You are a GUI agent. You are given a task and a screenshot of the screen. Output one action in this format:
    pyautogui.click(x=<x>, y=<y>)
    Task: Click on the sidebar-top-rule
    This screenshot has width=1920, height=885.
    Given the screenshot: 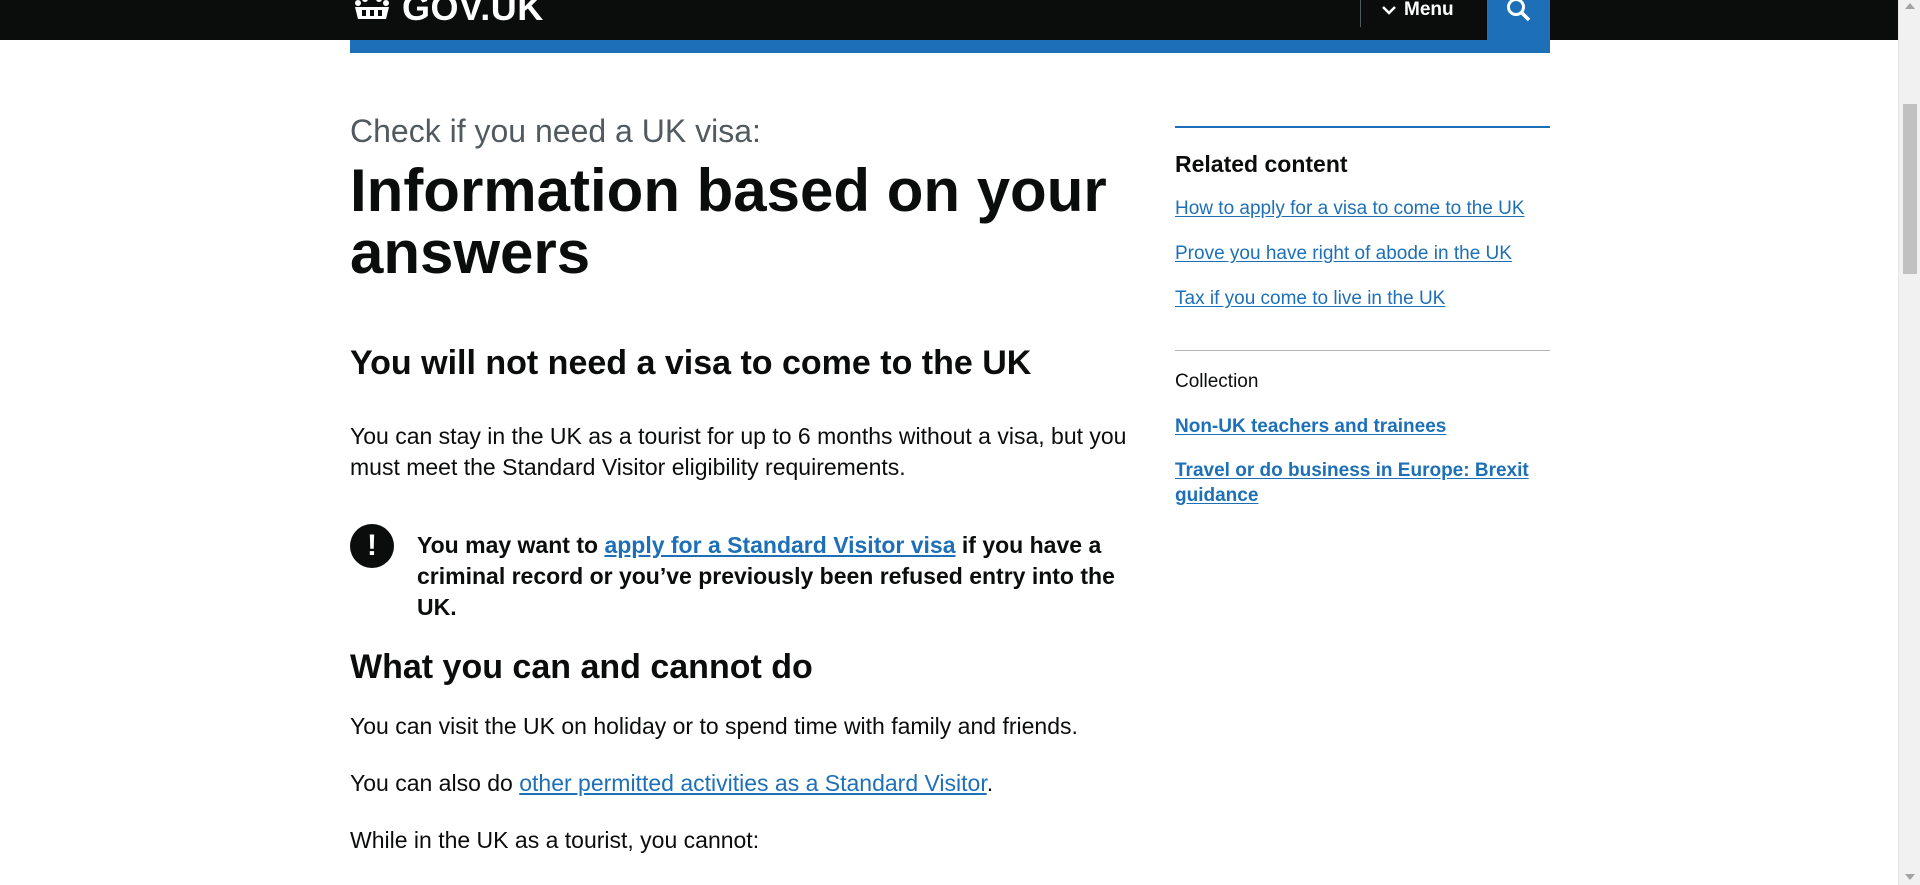 What is the action you would take?
    pyautogui.click(x=1362, y=127)
    